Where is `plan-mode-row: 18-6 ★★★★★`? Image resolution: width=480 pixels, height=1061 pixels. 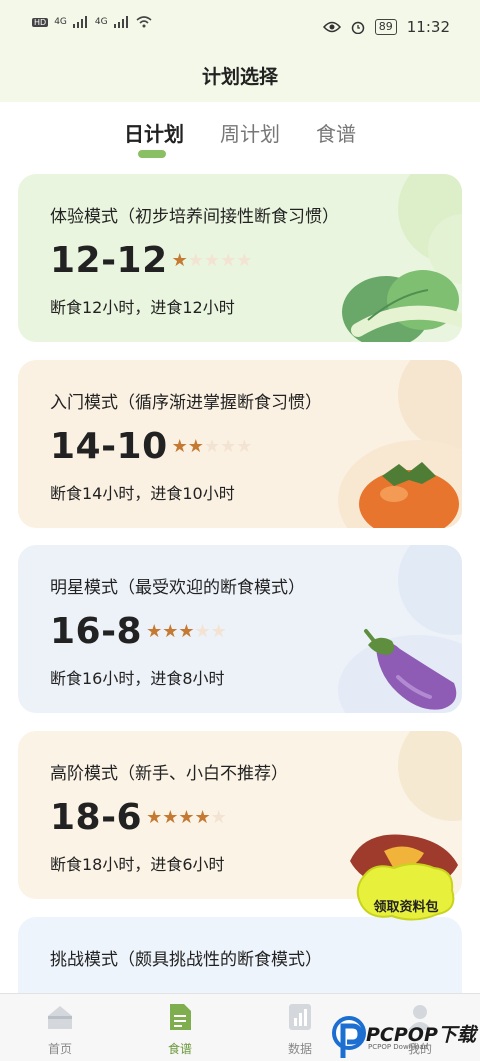 plan-mode-row: 18-6 ★★★★★ is located at coordinates (138, 817).